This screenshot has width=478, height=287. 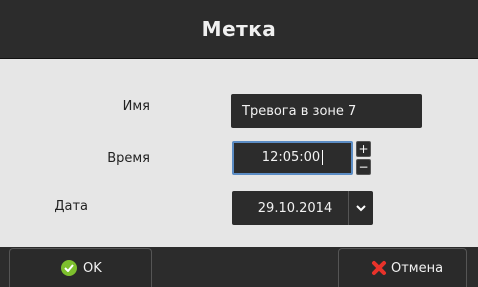 What do you see at coordinates (323, 157) in the screenshot?
I see `text-caret` at bounding box center [323, 157].